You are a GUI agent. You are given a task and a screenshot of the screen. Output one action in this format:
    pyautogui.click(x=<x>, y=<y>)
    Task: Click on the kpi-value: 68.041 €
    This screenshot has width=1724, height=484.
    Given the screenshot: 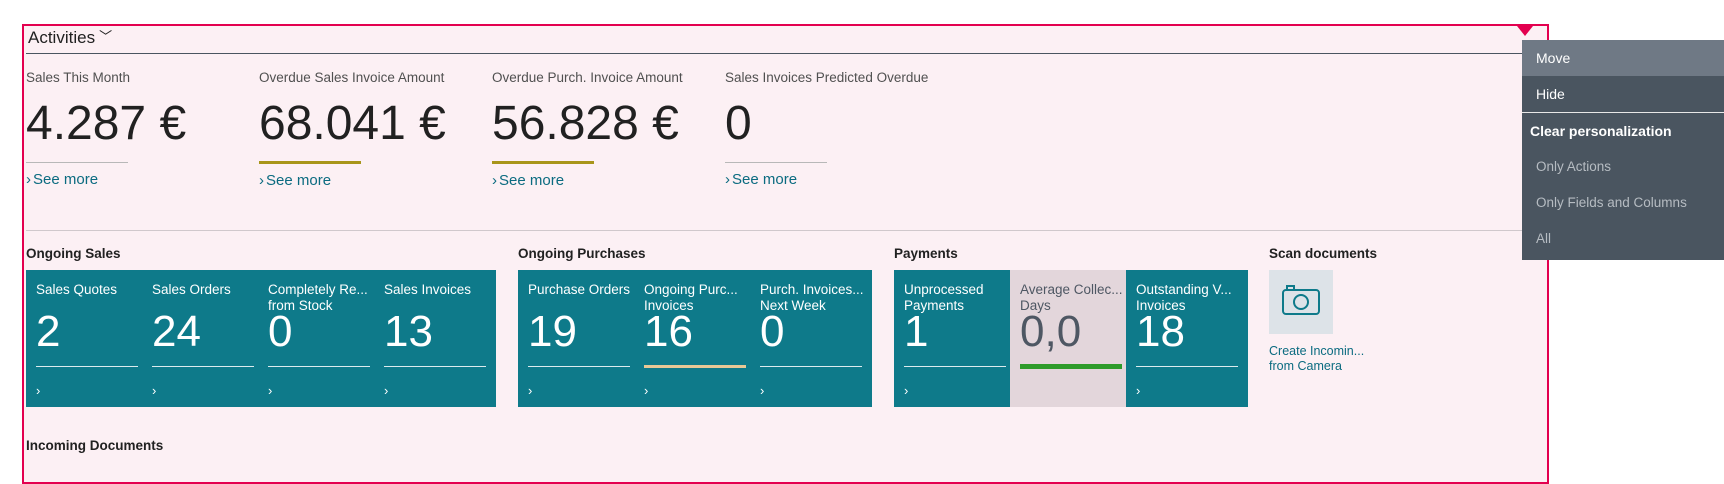 What is the action you would take?
    pyautogui.click(x=374, y=124)
    